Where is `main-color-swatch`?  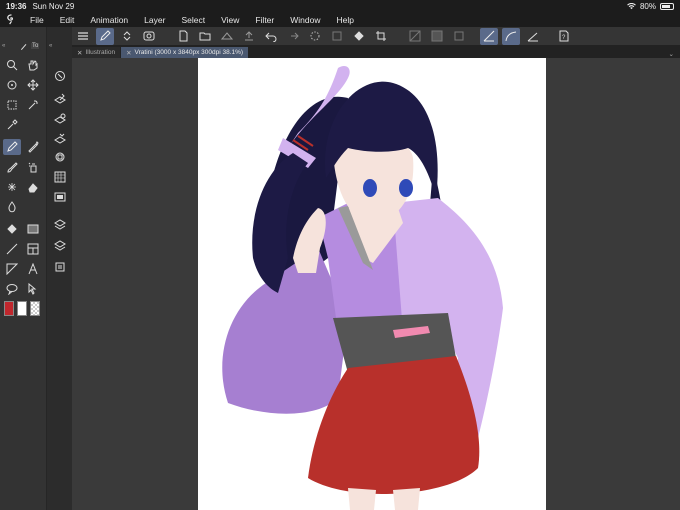 main-color-swatch is located at coordinates (9, 308).